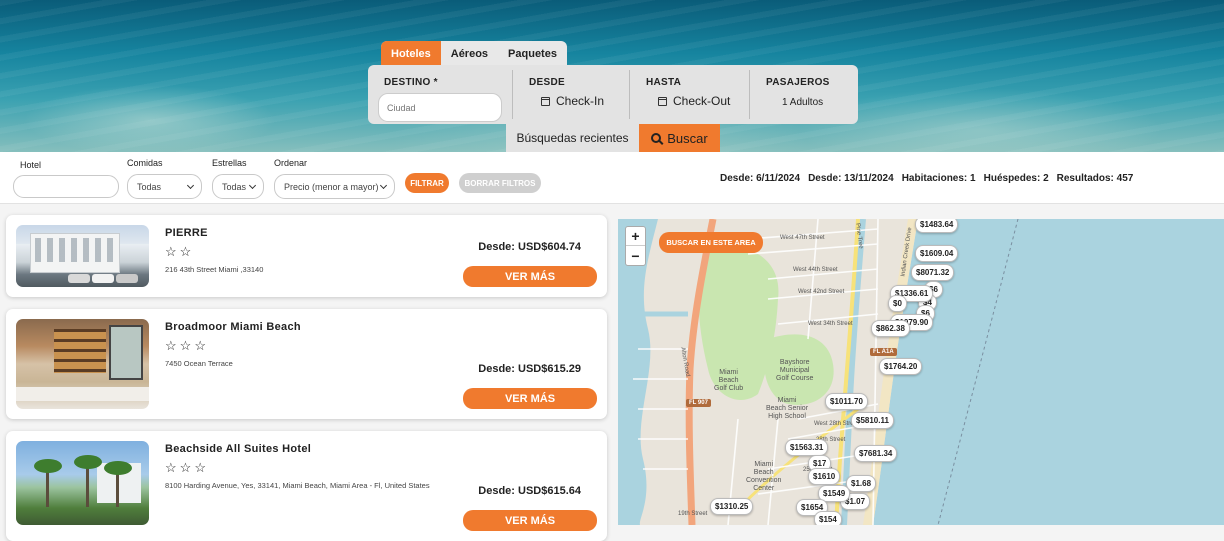  I want to click on filtrar-button: FILTRAR, so click(427, 183).